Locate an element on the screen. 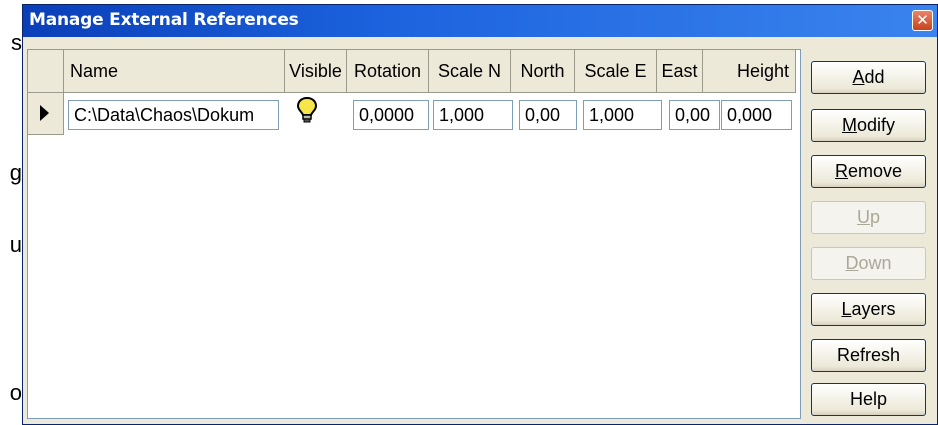 The height and width of the screenshot is (425, 938). refresh-button: Refresh is located at coordinates (868, 355).